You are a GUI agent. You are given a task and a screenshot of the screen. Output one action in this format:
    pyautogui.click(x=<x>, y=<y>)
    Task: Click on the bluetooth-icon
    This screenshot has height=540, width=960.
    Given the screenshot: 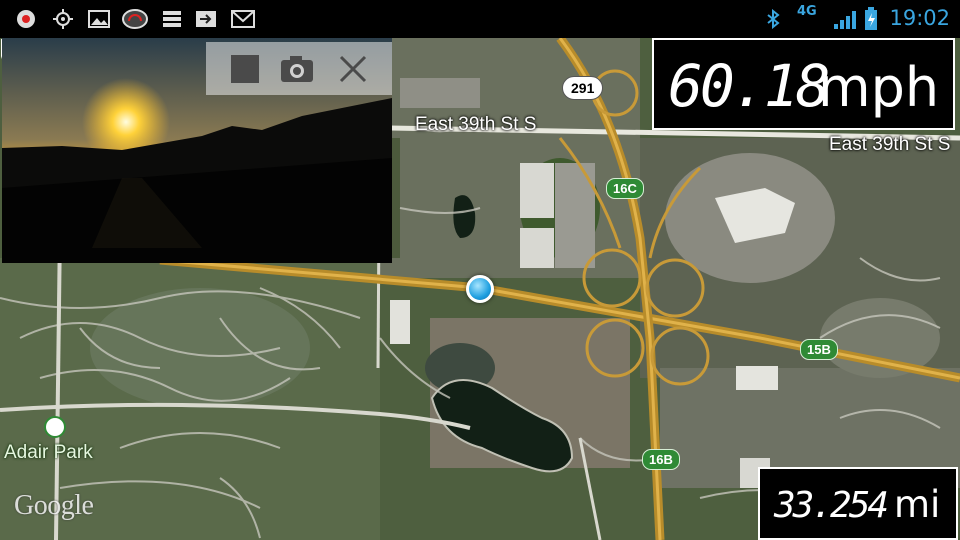 What is the action you would take?
    pyautogui.click(x=773, y=19)
    